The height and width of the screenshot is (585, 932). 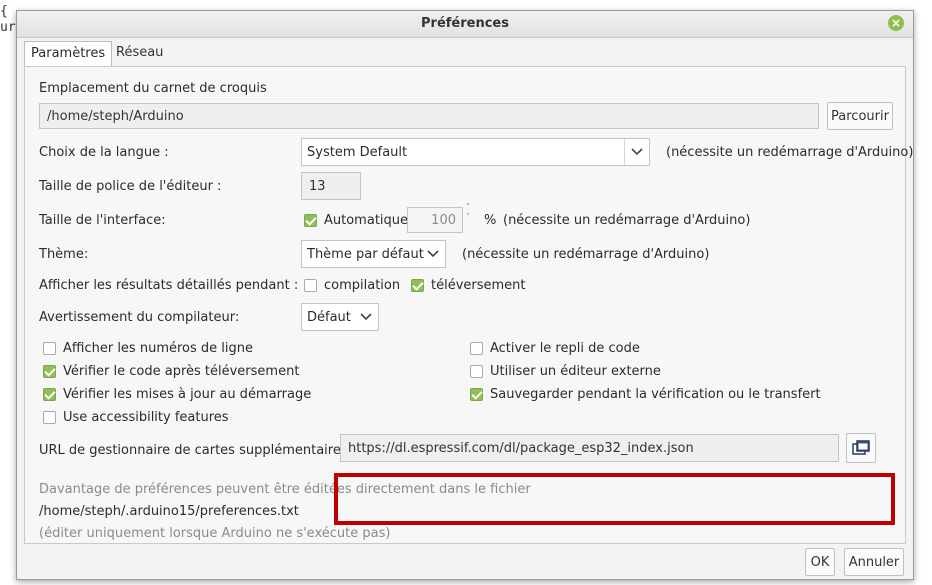 I want to click on window-title: Préférences, so click(x=465, y=23).